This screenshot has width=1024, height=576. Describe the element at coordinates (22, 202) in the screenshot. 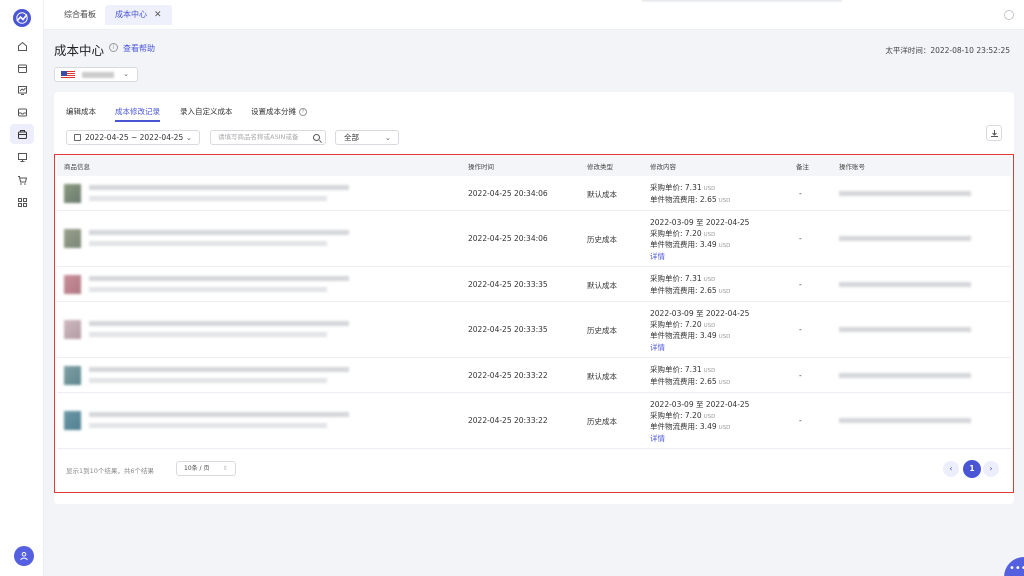

I see `nav-apps-icon` at that location.